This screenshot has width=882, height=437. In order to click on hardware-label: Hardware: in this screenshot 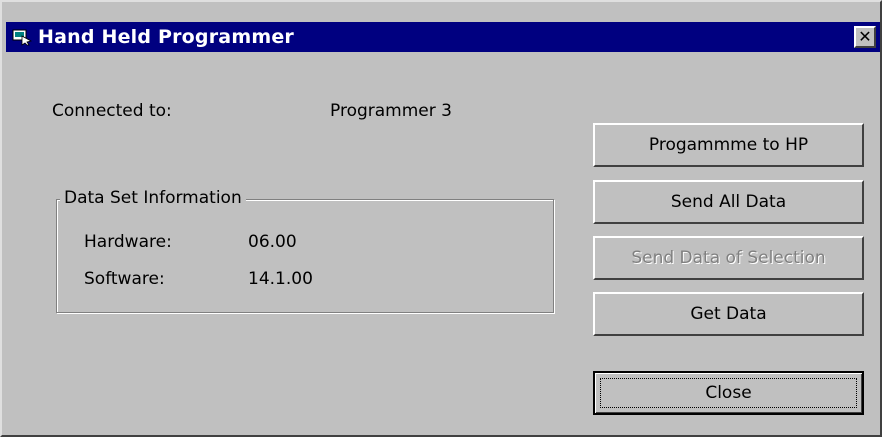, I will do `click(128, 242)`.